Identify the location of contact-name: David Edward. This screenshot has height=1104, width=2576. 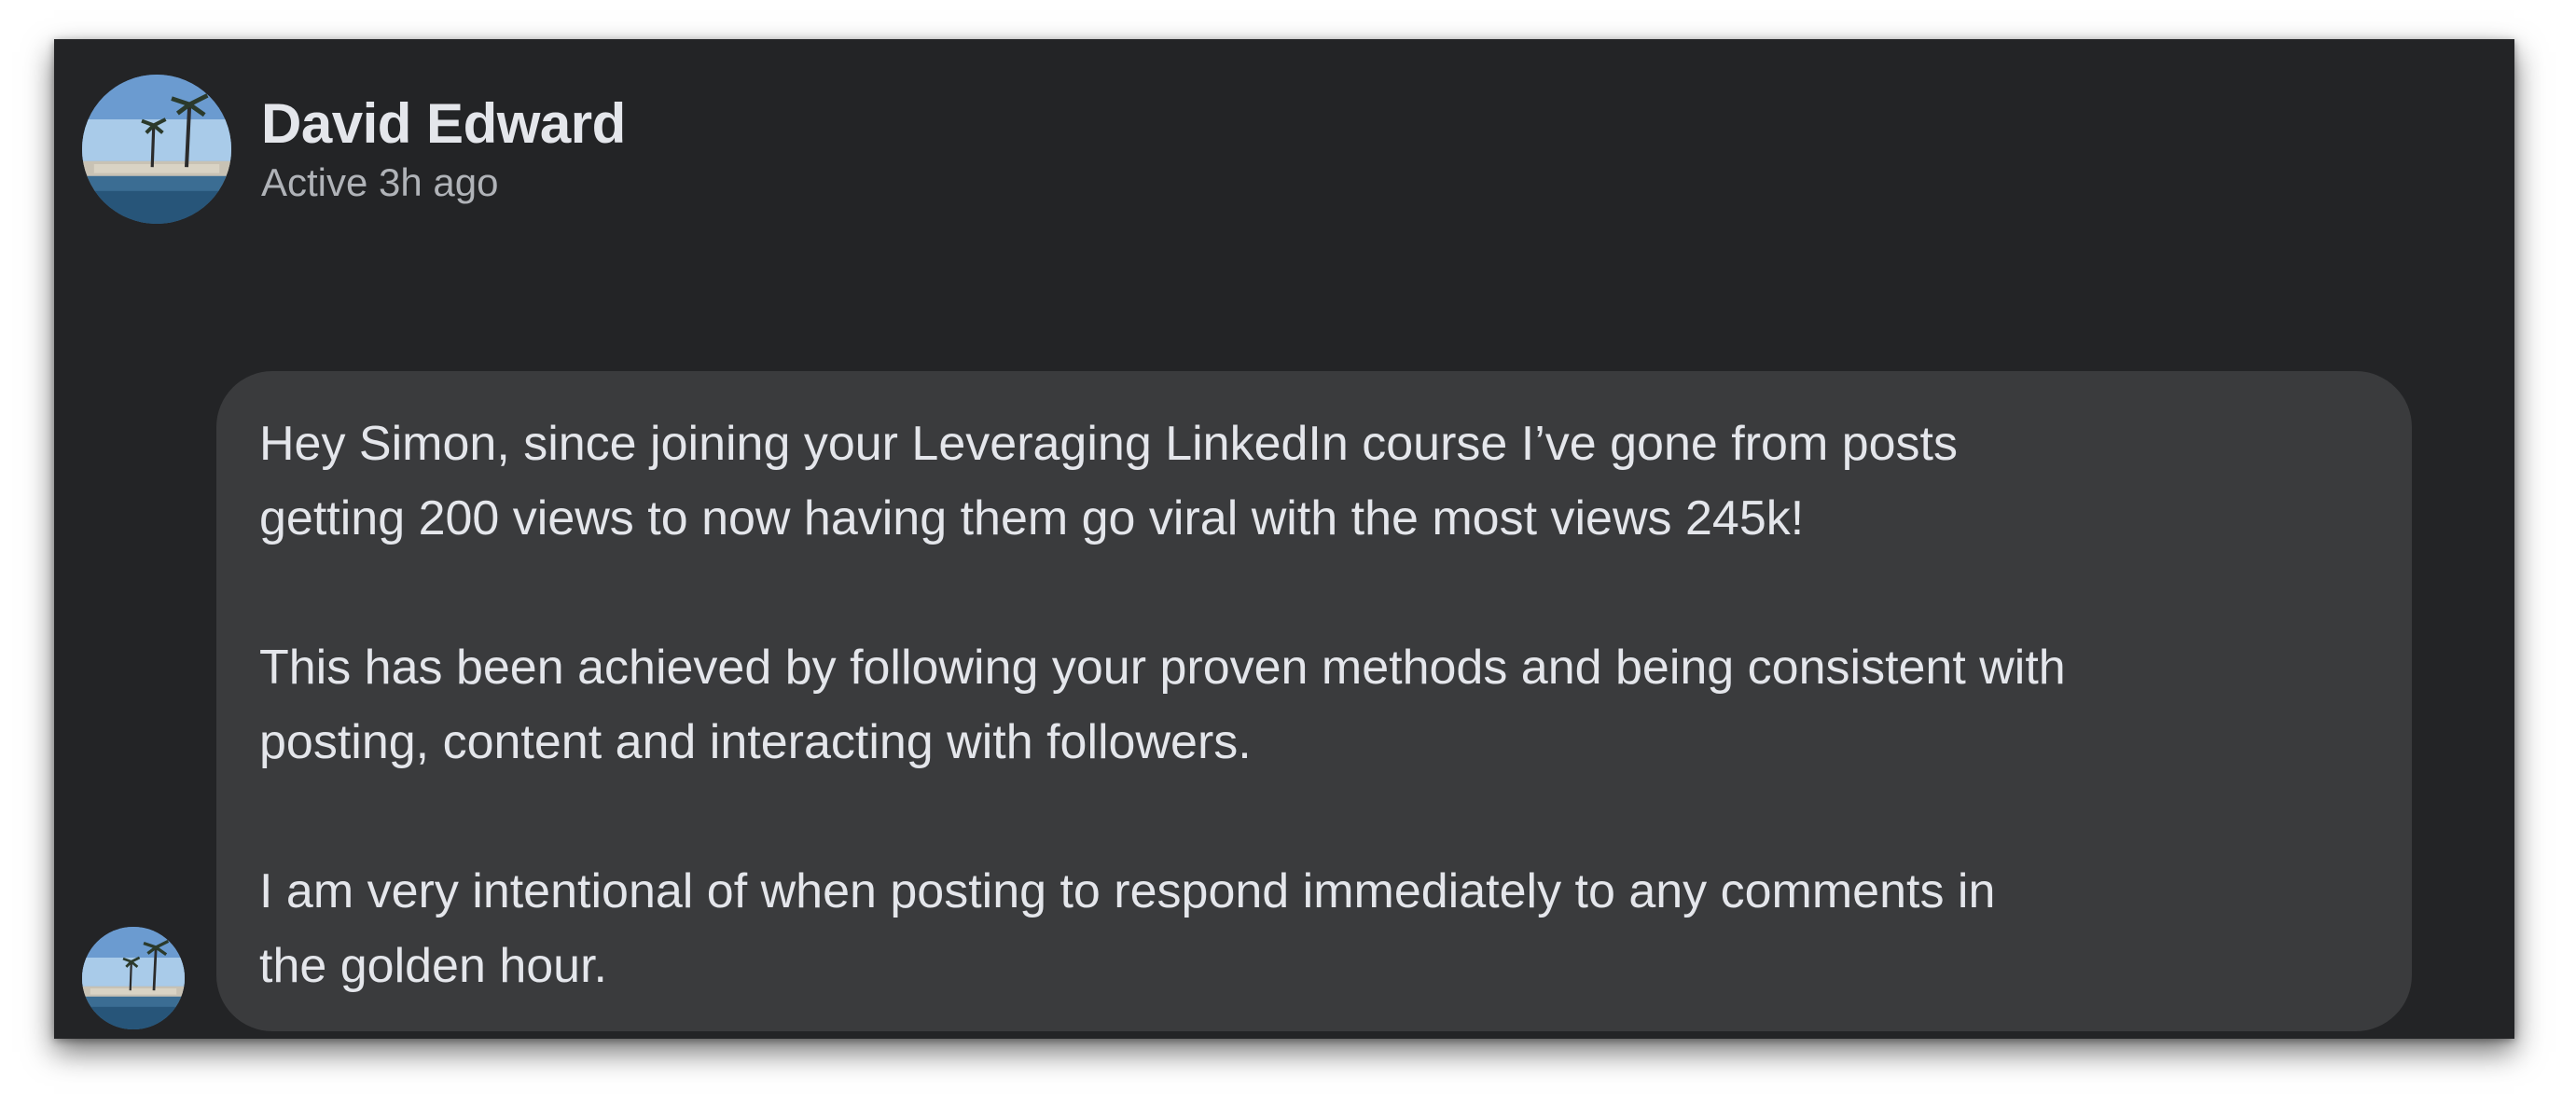
(443, 123).